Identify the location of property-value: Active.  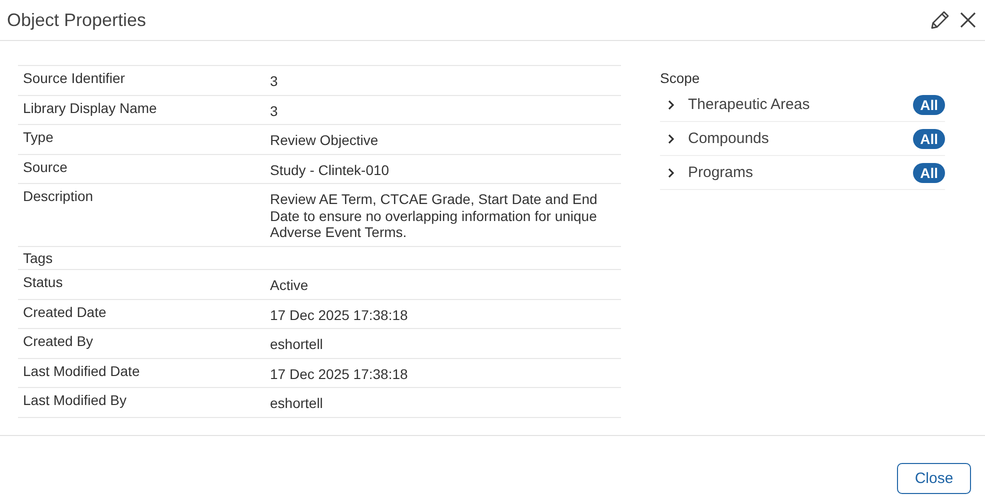
(290, 285).